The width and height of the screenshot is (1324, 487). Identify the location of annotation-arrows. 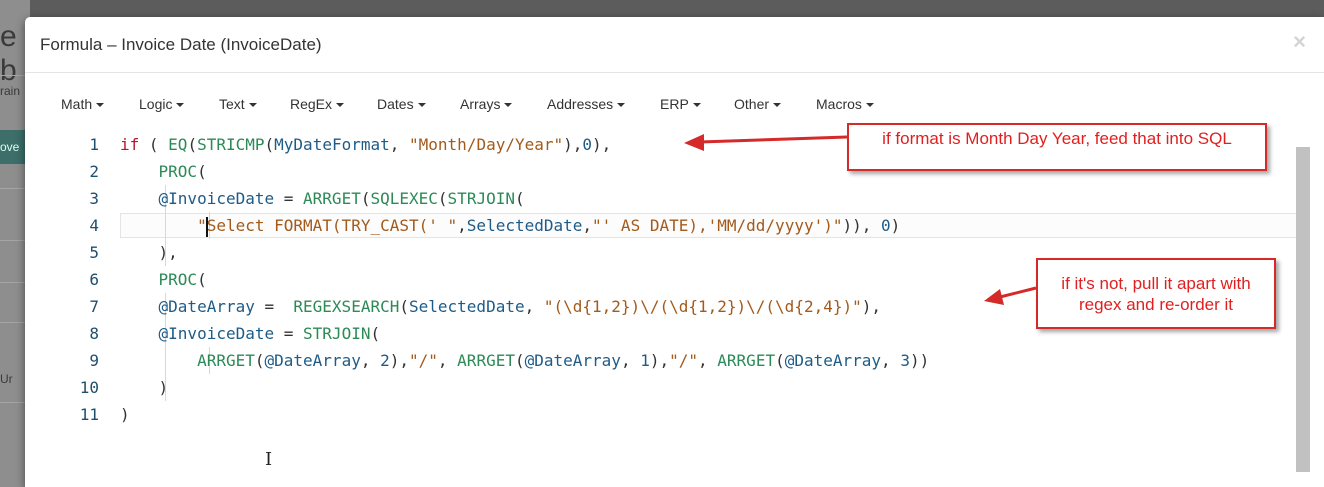
(860, 219).